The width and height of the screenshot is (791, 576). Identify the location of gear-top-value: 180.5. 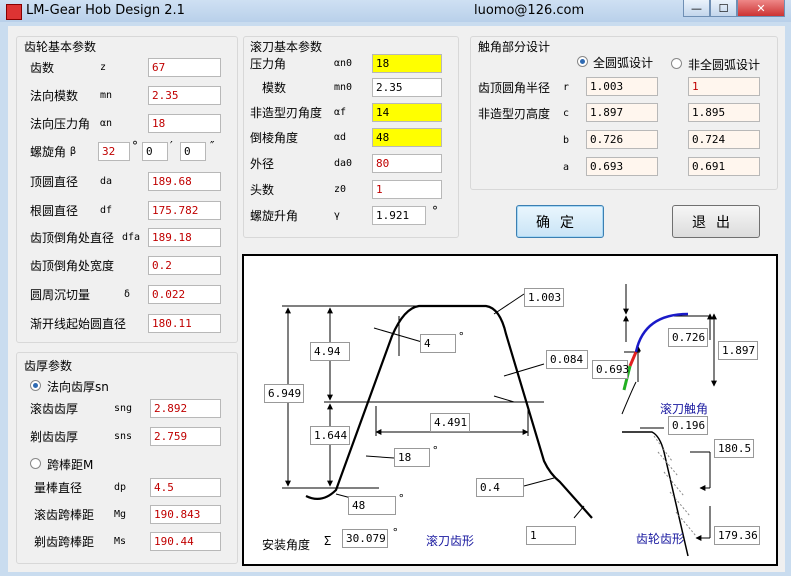
(734, 448).